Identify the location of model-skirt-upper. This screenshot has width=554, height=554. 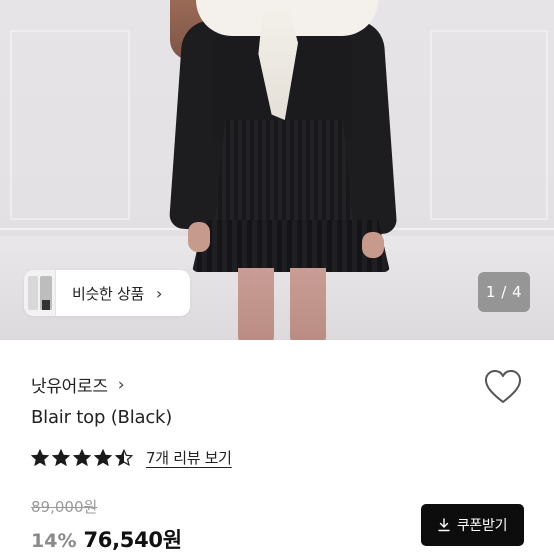
(284, 175).